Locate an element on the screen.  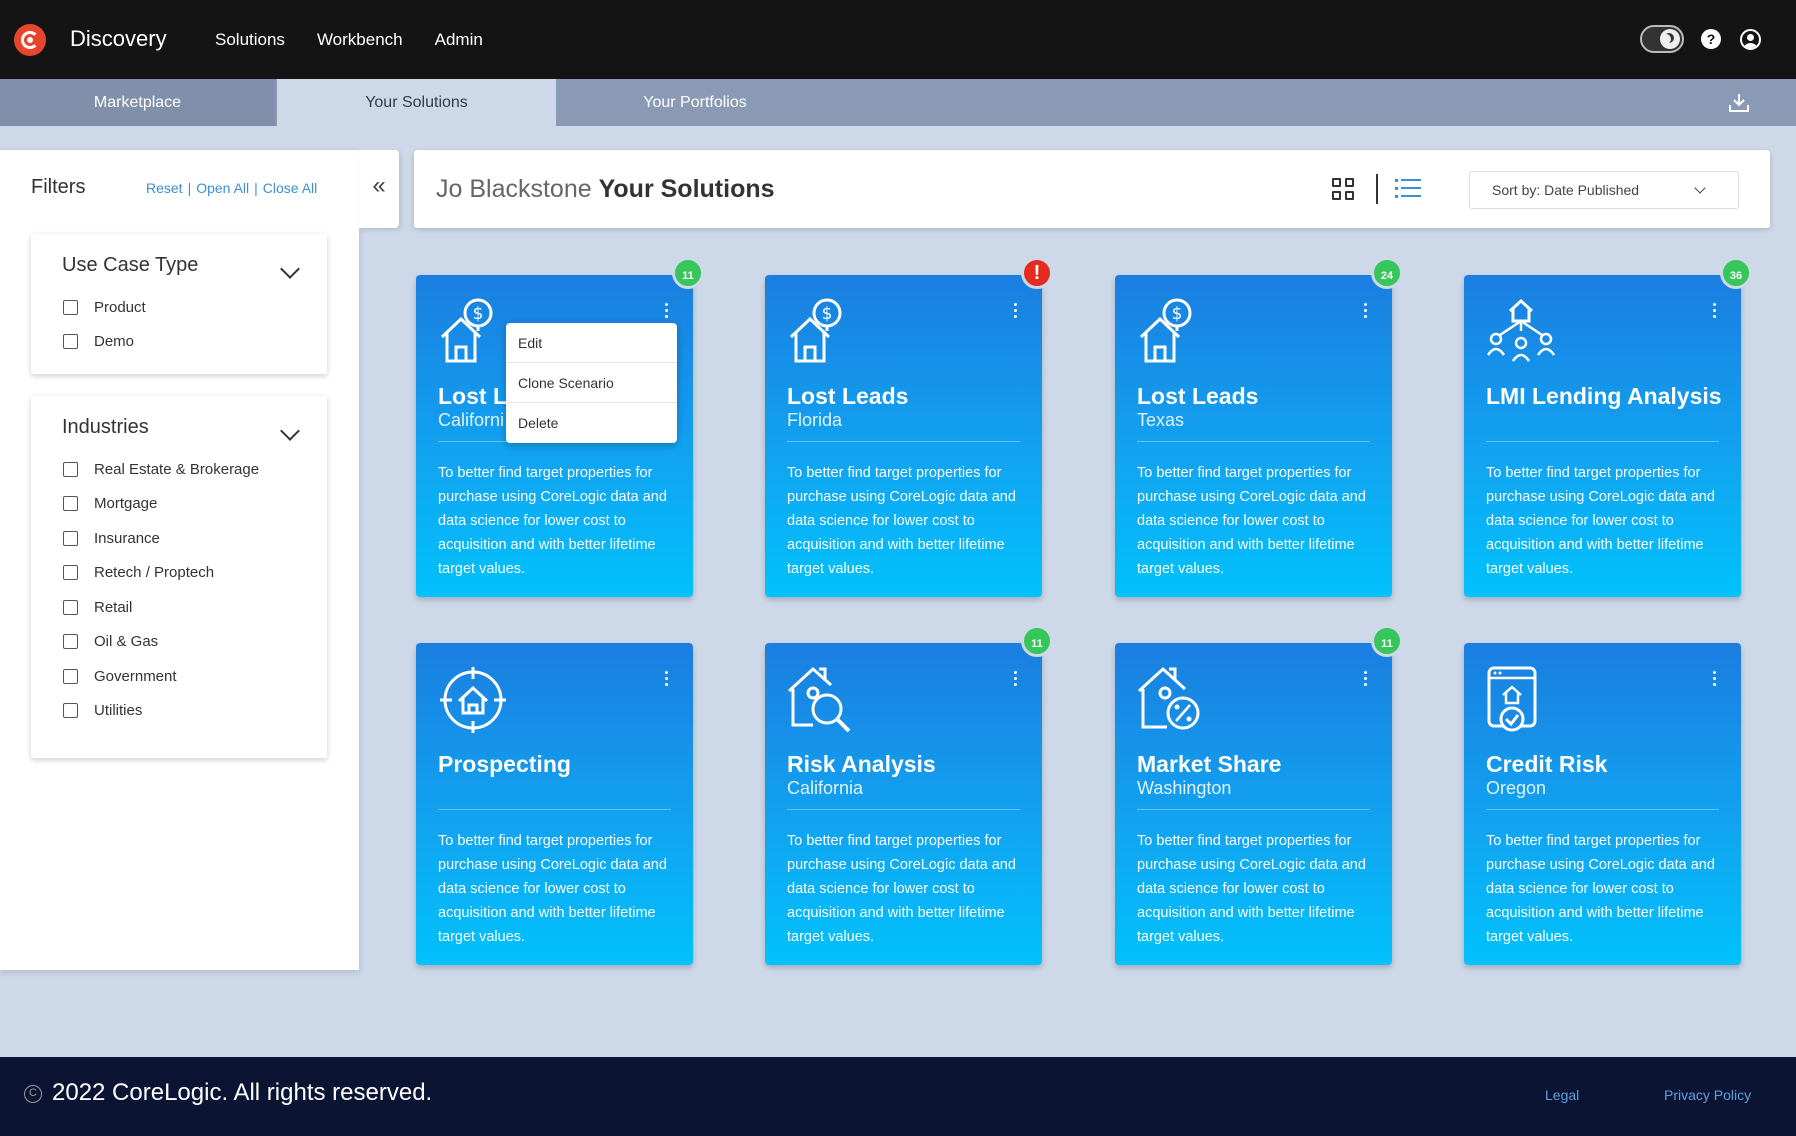
sort-label: Sort by: Date Published is located at coordinates (1566, 190).